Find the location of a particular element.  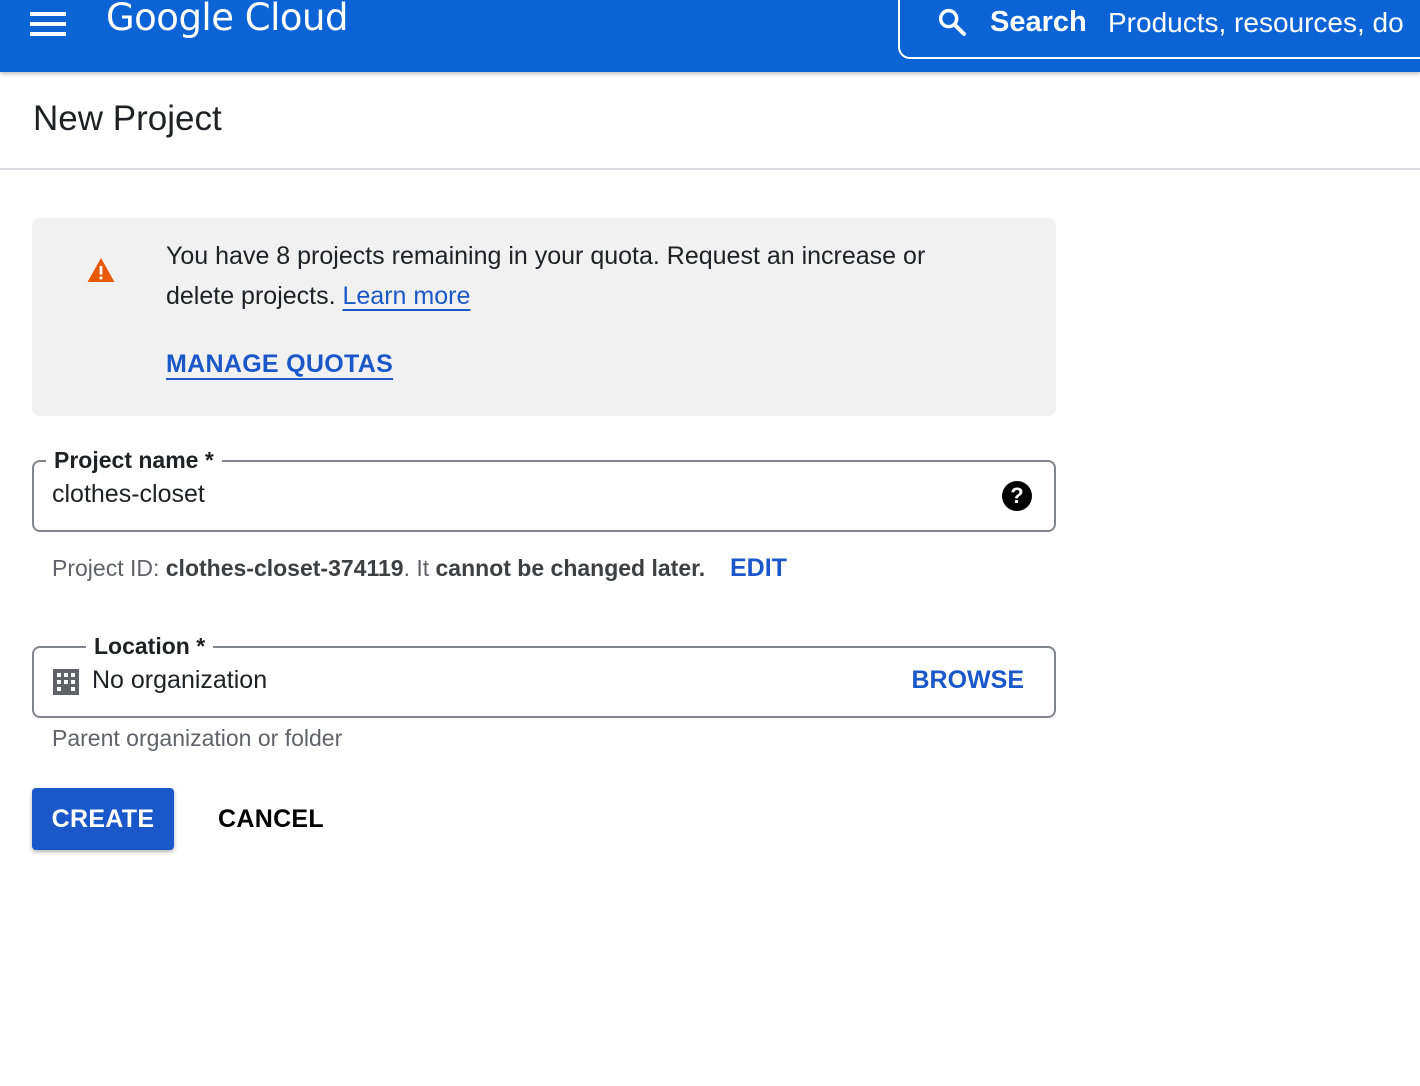

location-field: Location * No organization BROWSE is located at coordinates (544, 673).